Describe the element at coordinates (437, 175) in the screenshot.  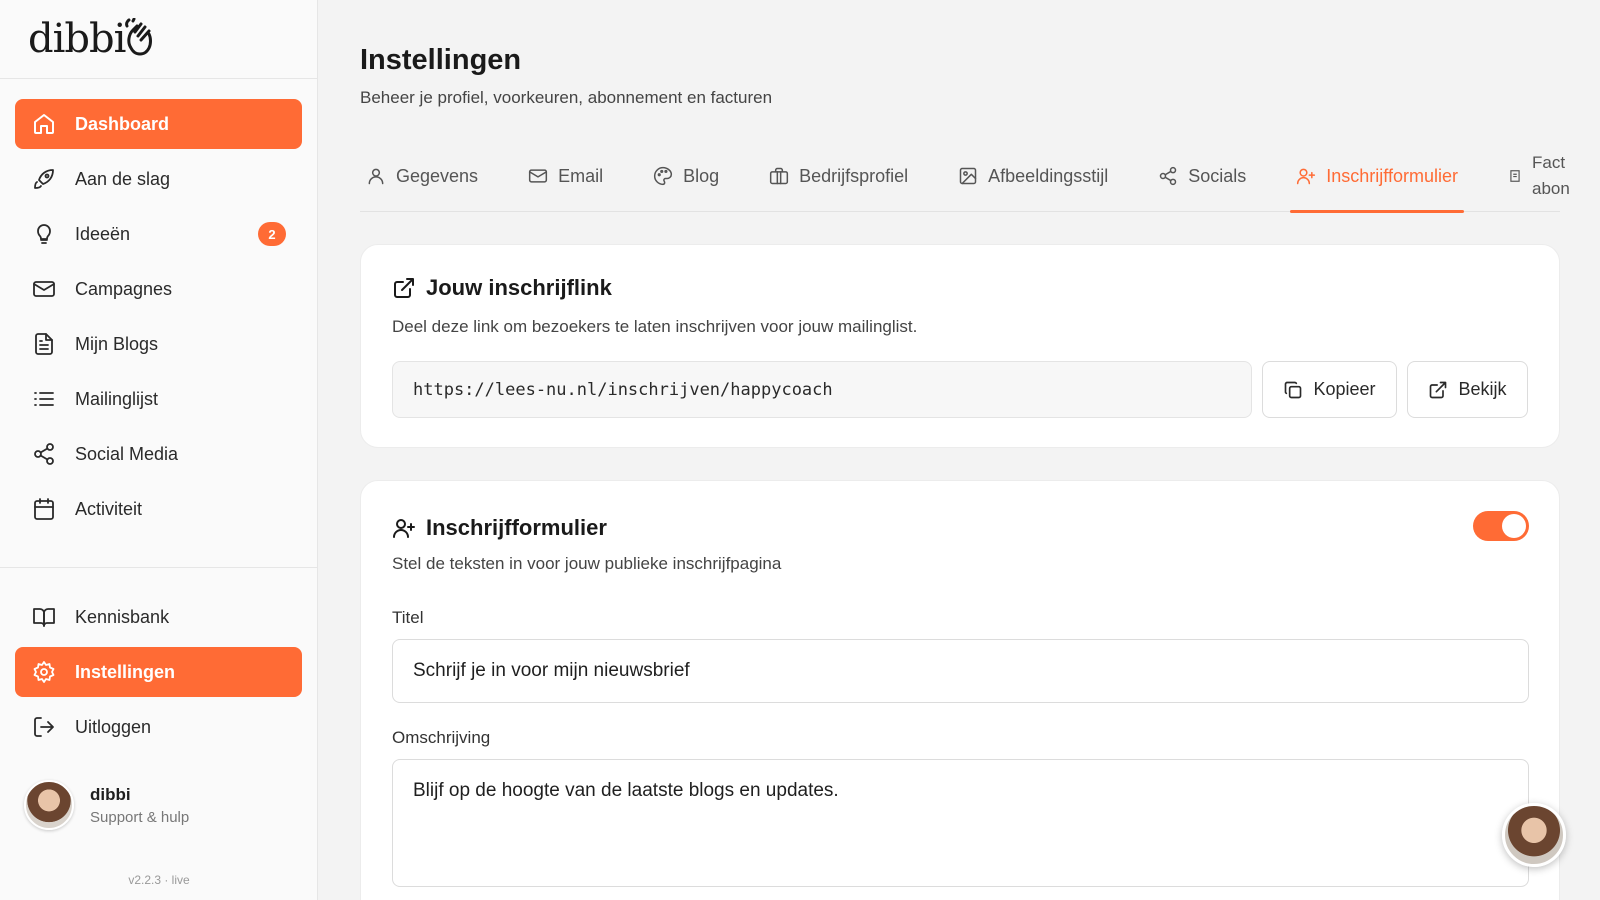
I see `tab-label: Gegevens` at that location.